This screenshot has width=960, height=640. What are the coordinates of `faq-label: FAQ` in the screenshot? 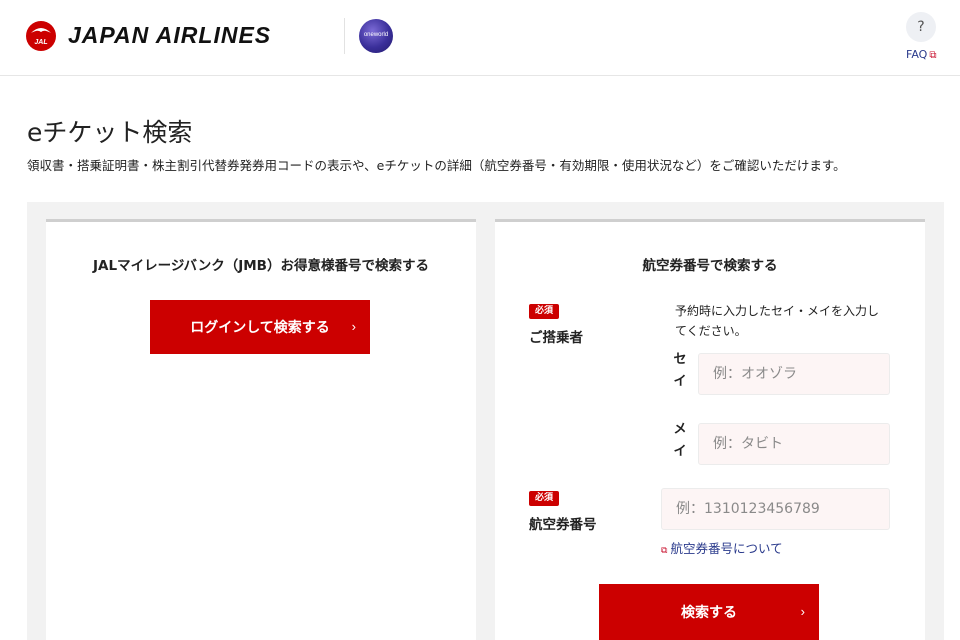 It's located at (917, 54).